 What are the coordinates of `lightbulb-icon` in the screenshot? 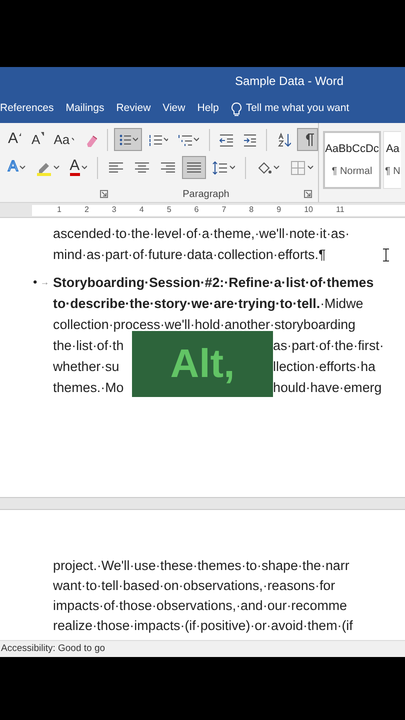 It's located at (236, 109).